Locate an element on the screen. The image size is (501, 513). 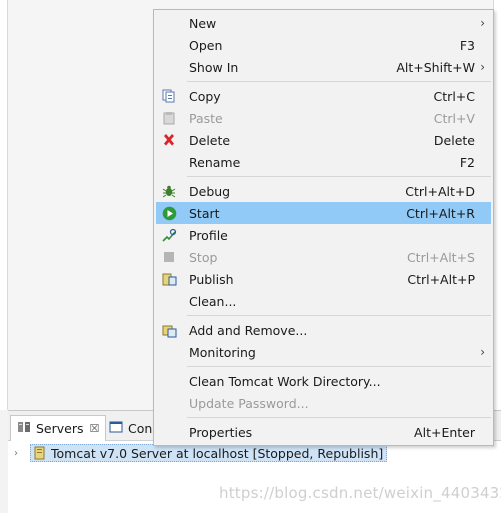
tab-servers: Servers ☒ is located at coordinates (58, 428).